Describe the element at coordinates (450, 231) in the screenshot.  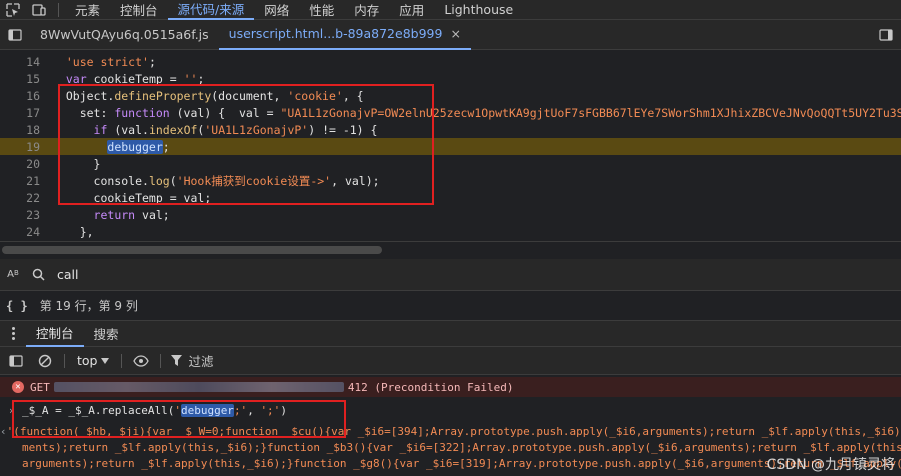
I see `code-line: 24 },` at that location.